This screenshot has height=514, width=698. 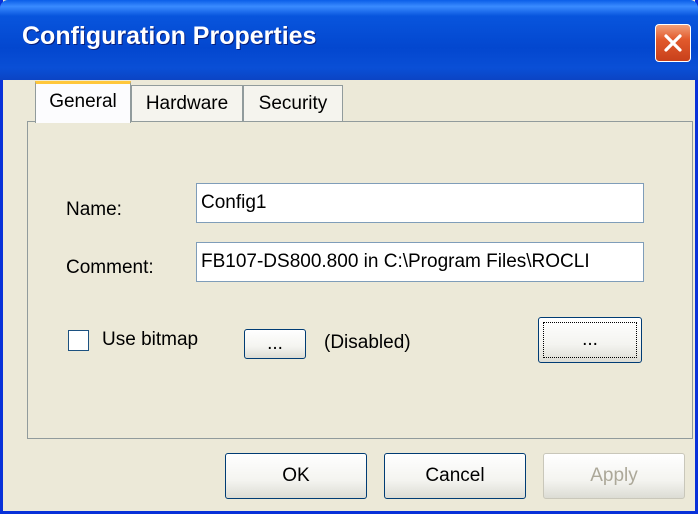 I want to click on bitmap-status-text: (Disabled), so click(x=367, y=342).